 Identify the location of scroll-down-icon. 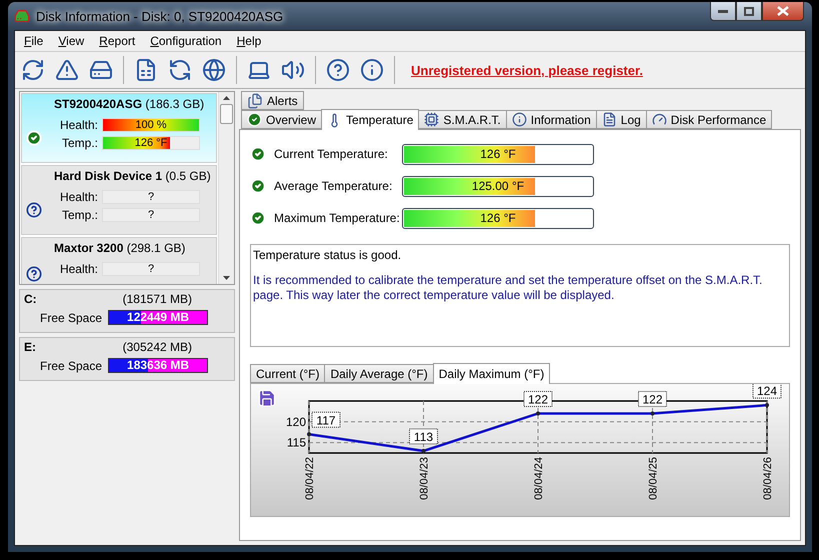
(226, 278).